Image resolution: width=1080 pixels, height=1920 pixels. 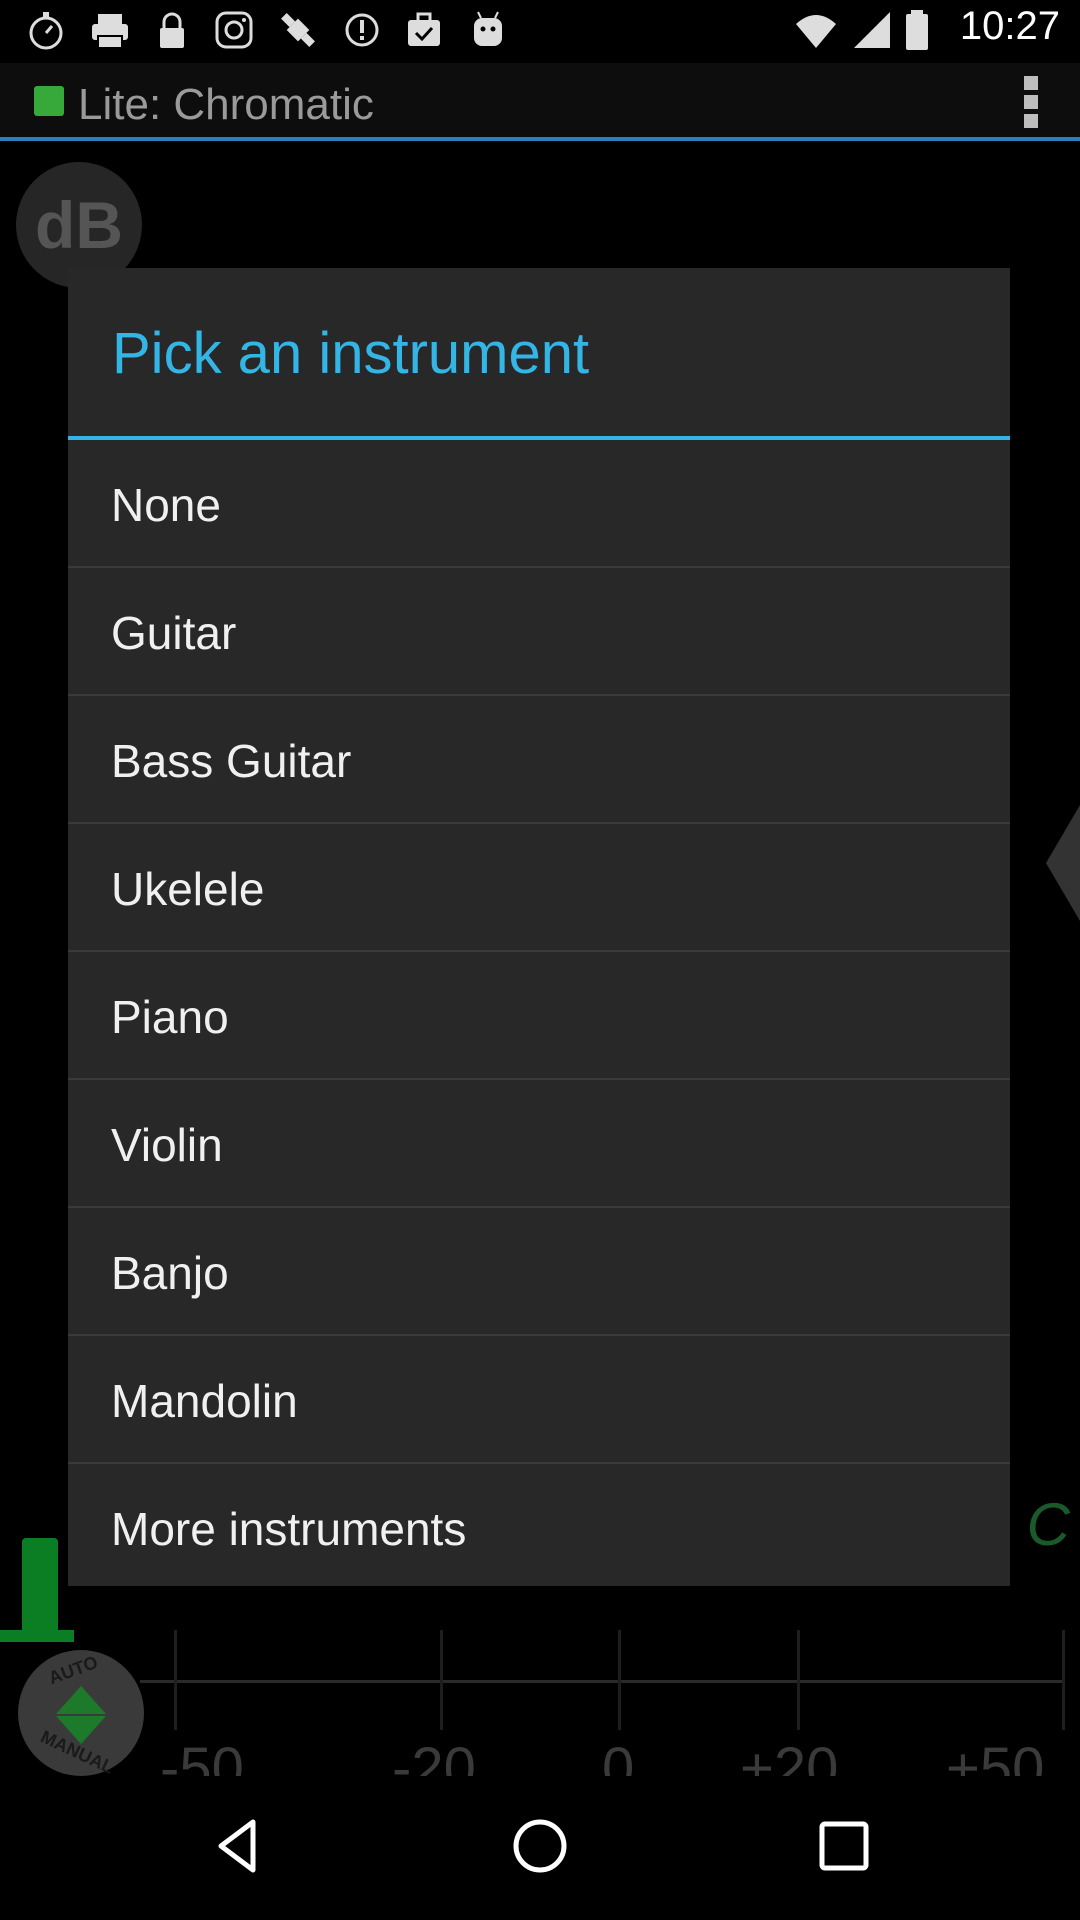 I want to click on instagram-icon, so click(x=234, y=30).